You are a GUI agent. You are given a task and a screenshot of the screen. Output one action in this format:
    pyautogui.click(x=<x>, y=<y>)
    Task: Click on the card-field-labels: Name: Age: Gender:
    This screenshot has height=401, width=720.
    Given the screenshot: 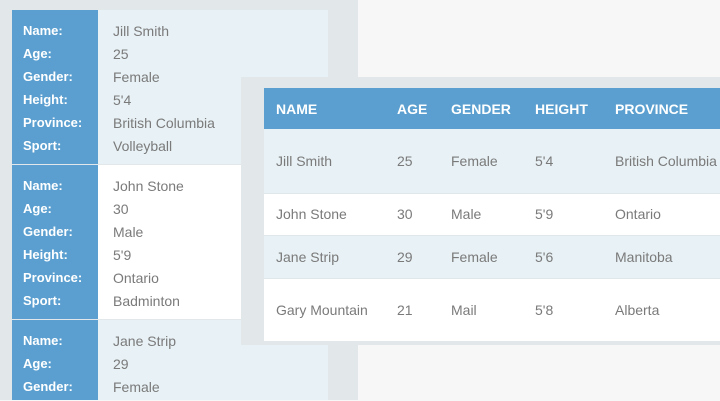 What is the action you would take?
    pyautogui.click(x=55, y=360)
    